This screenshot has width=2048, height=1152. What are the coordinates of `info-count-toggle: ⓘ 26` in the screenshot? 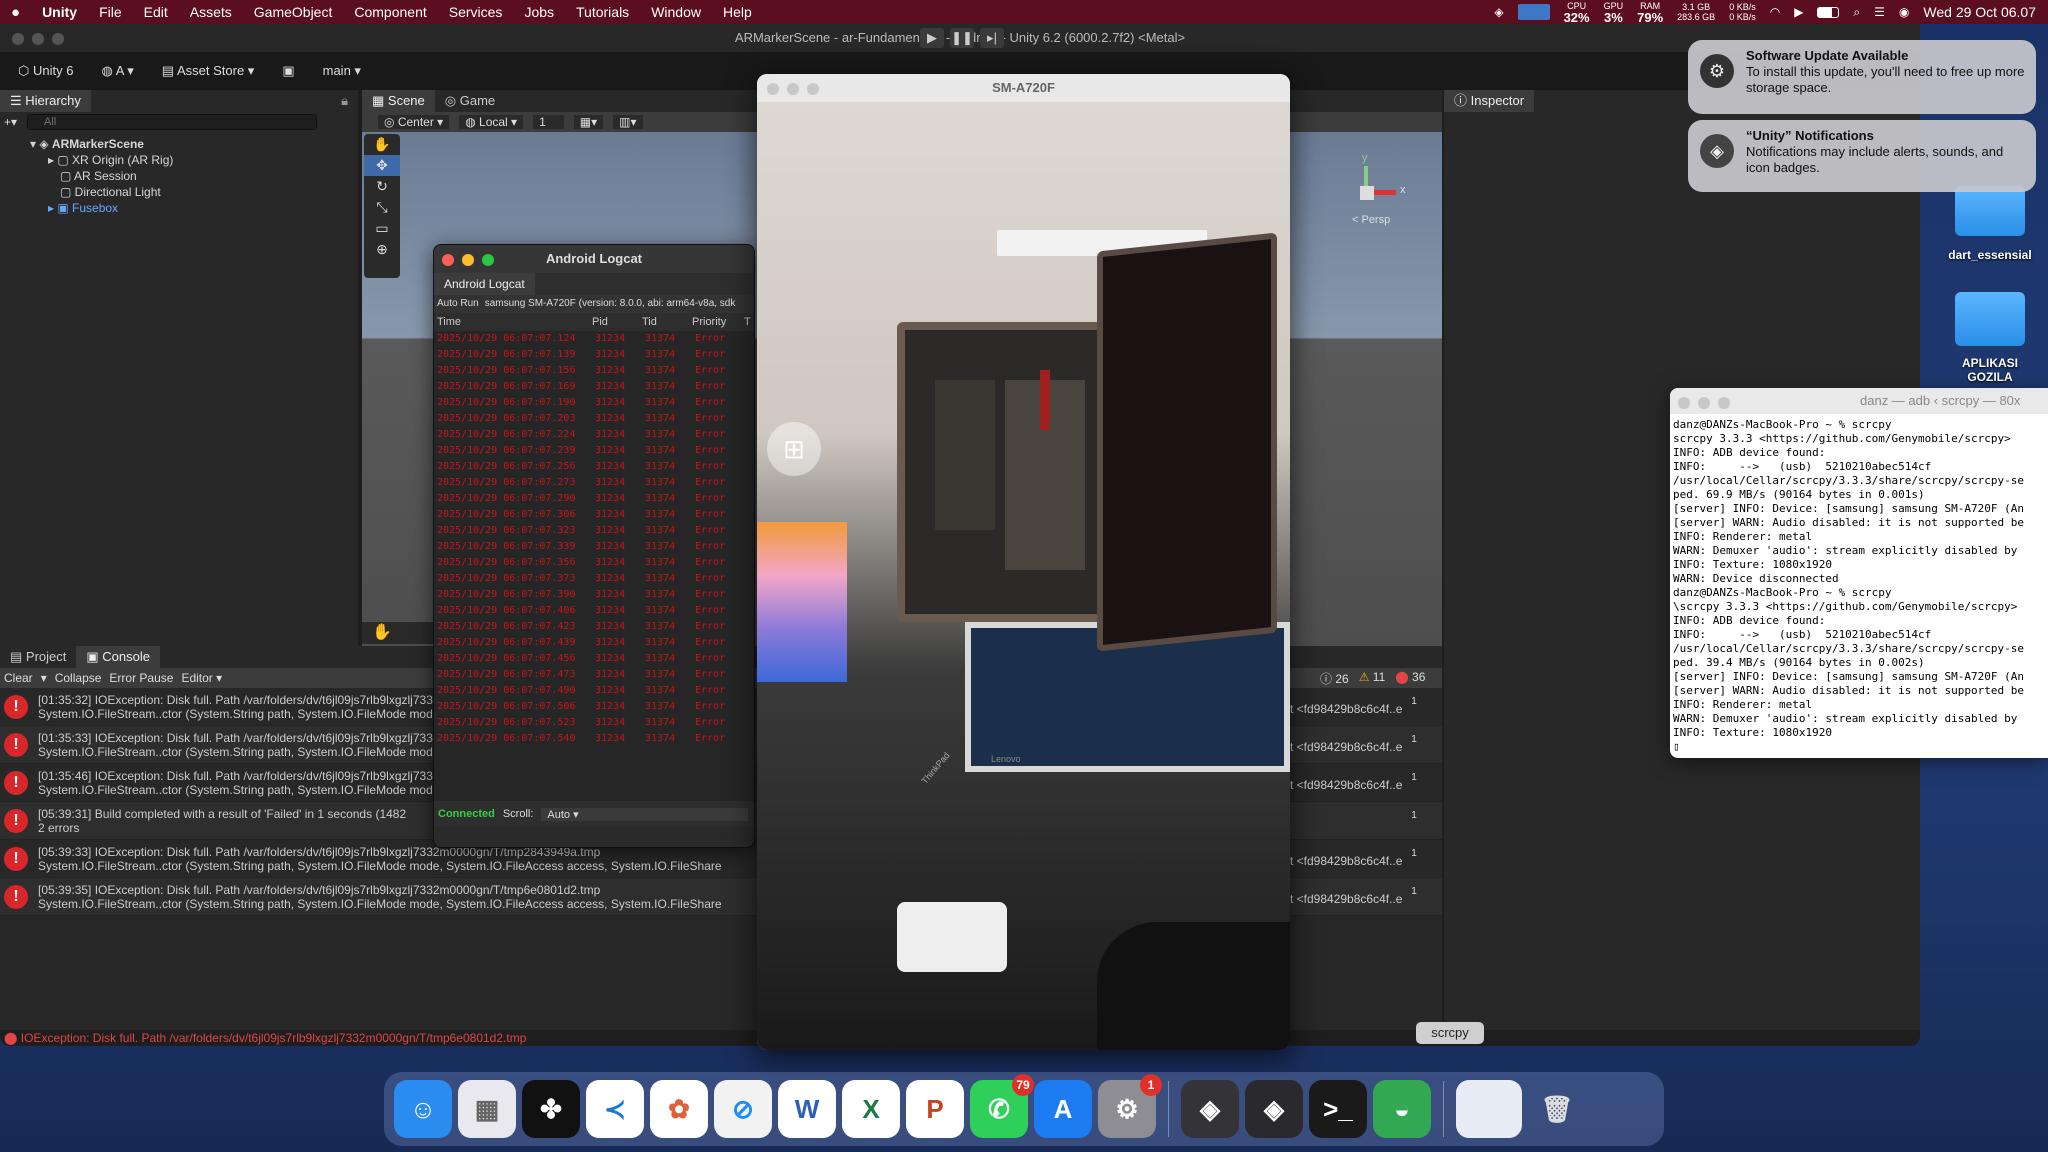 It's located at (1334, 678).